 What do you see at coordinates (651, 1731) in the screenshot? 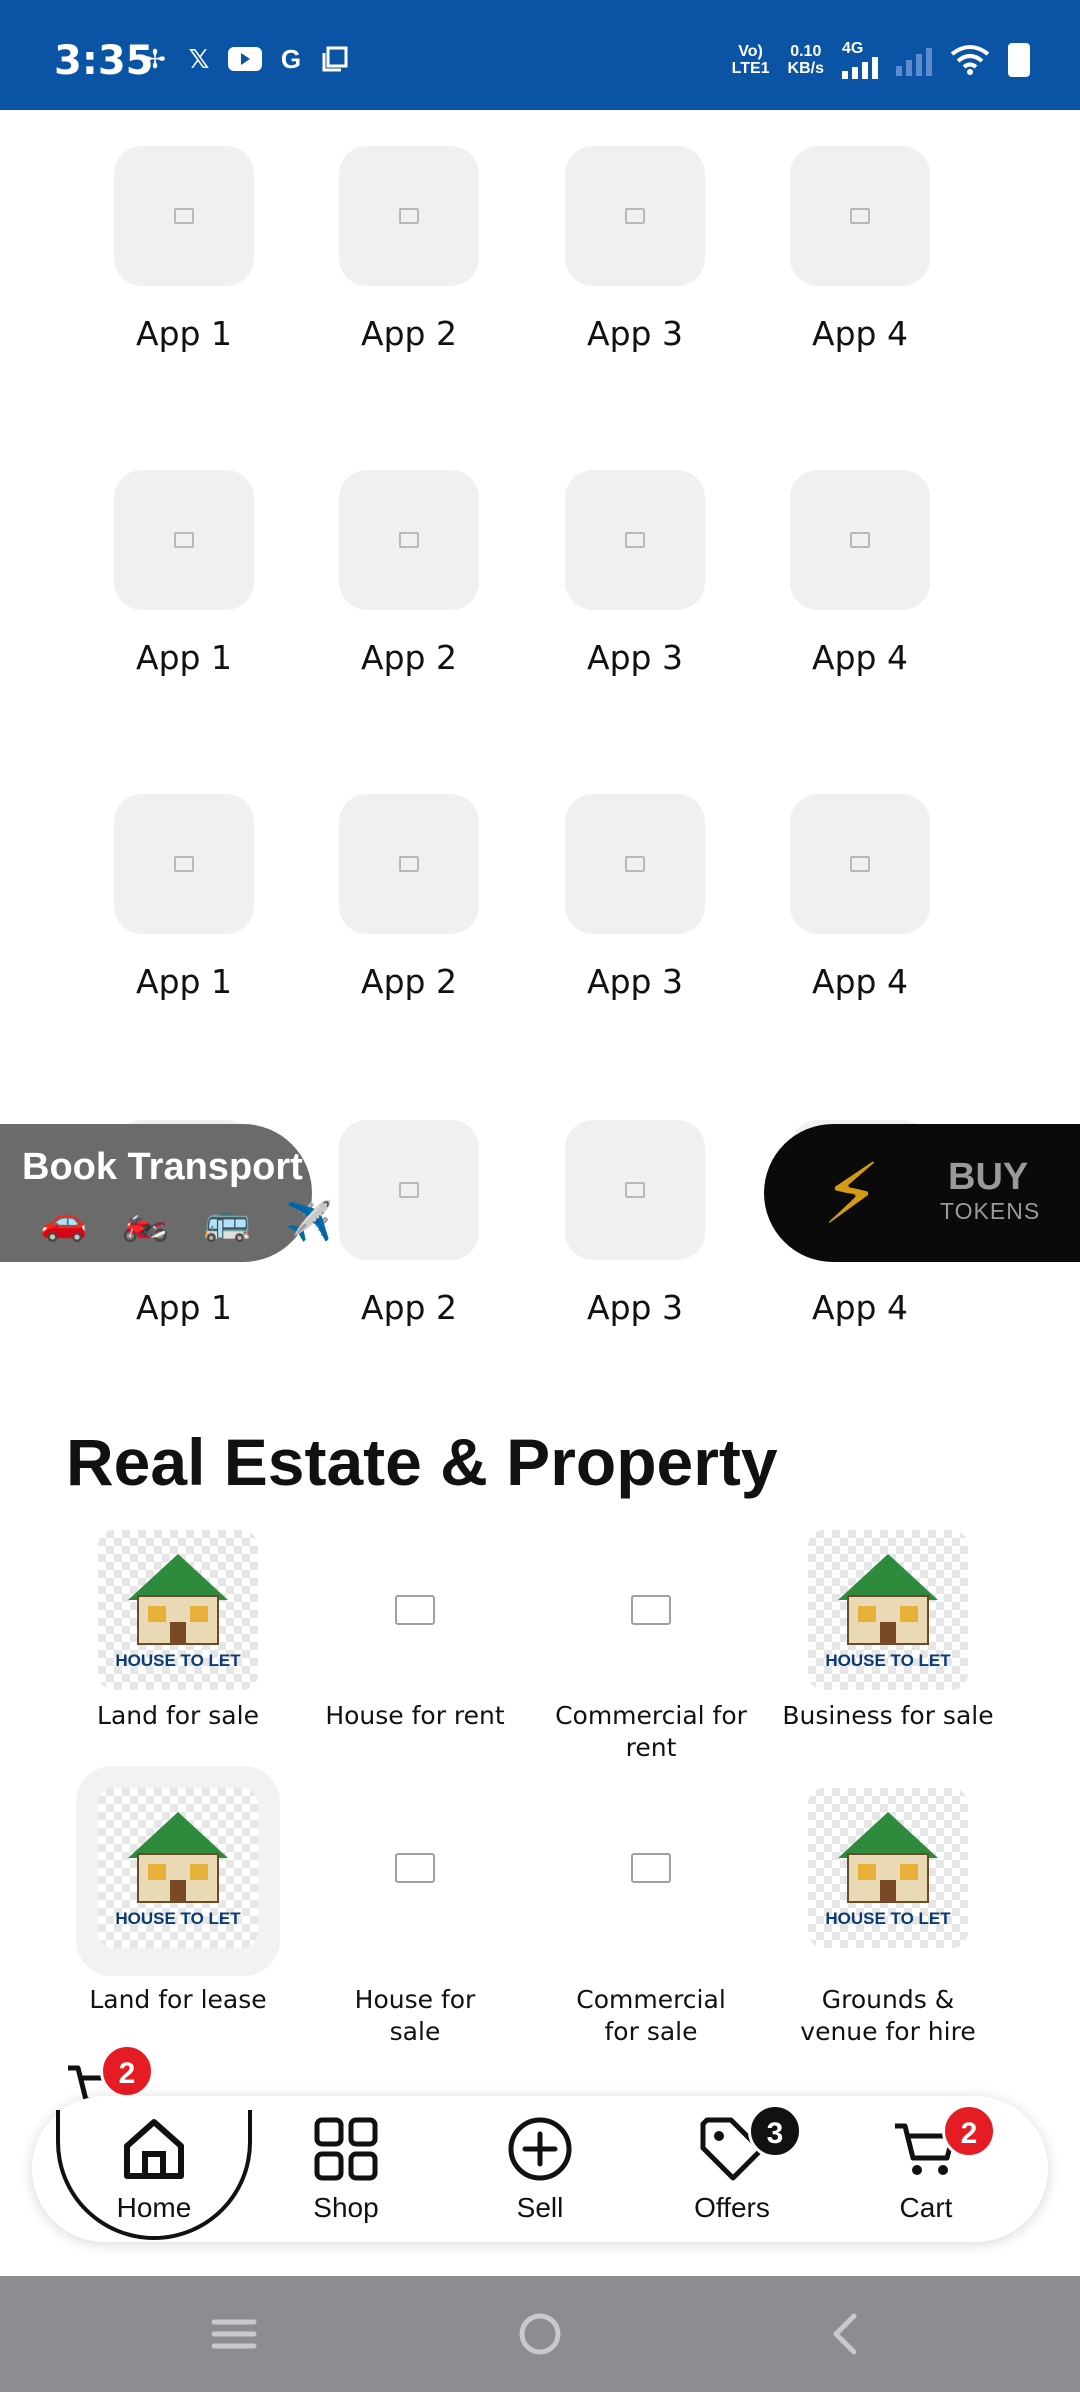
I see `category-label: Commercial for rent` at bounding box center [651, 1731].